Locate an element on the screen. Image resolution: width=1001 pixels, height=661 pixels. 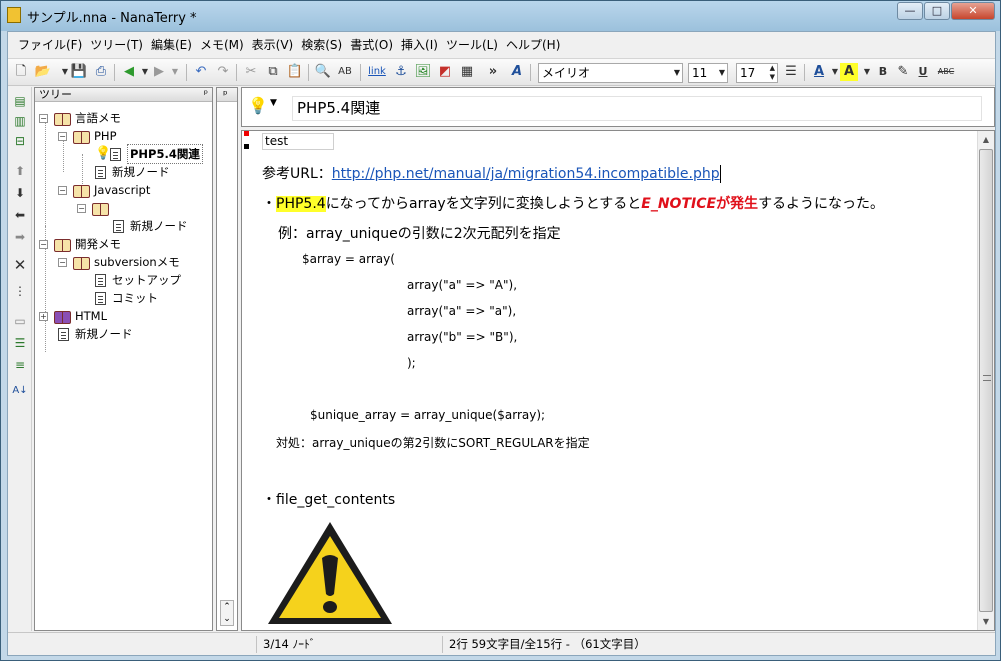
tree-node-setup: セットアップ is located at coordinates (138, 280).